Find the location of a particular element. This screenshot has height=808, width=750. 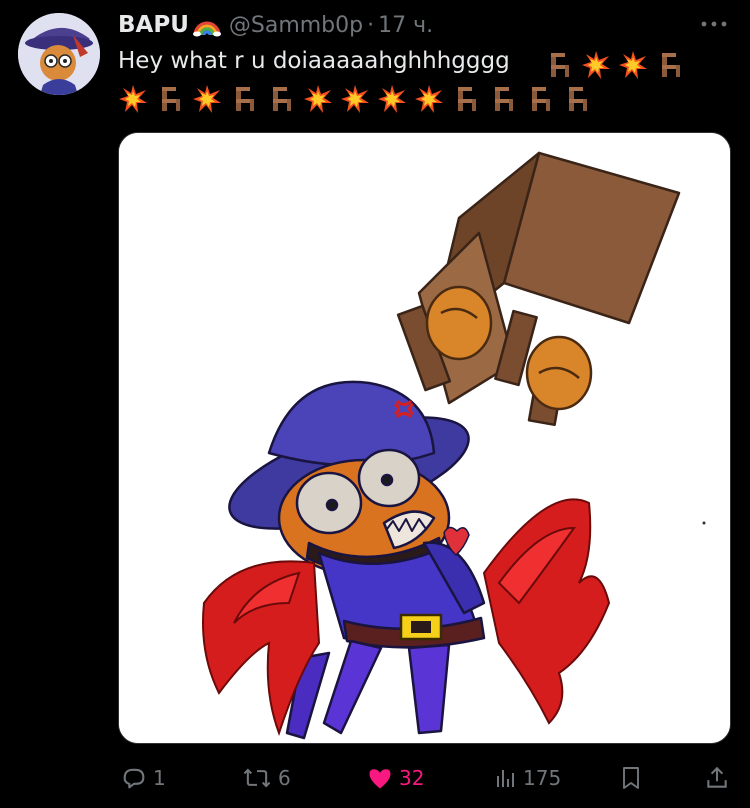

timestamp: 17 ч. is located at coordinates (405, 25).